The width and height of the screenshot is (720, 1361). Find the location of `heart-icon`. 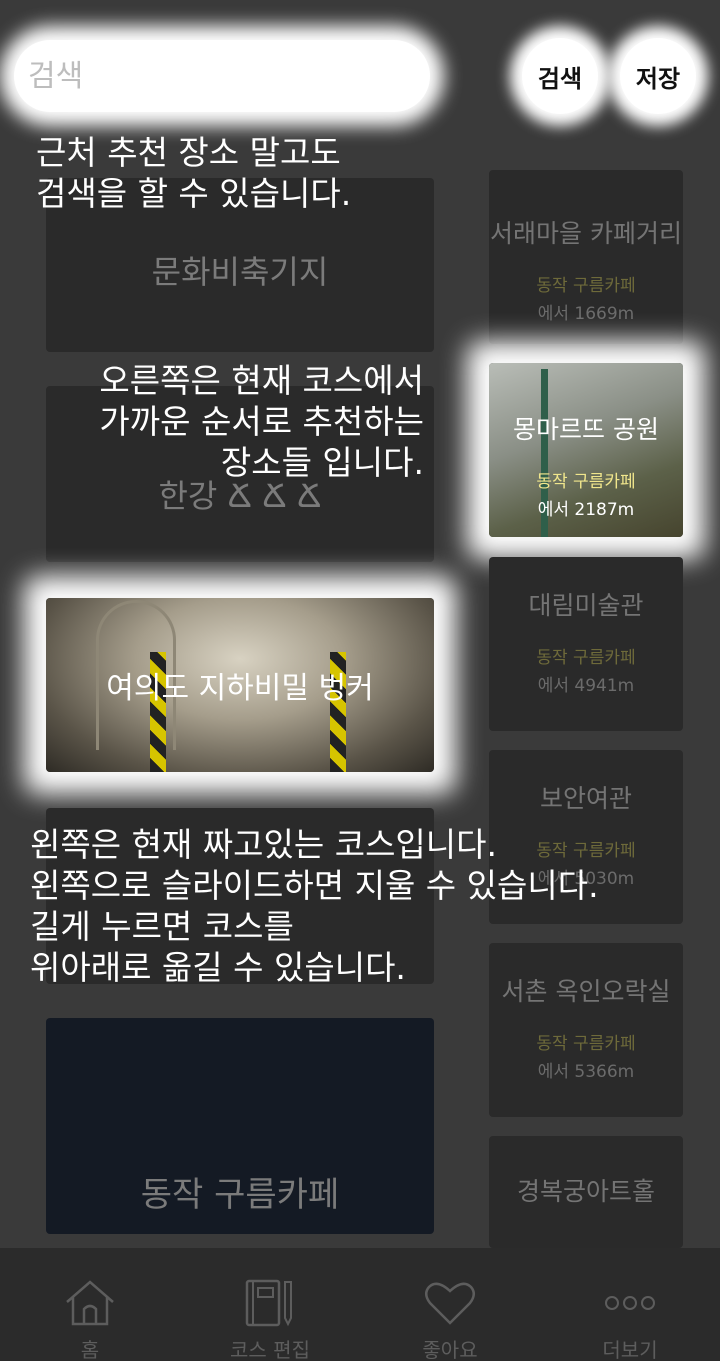

heart-icon is located at coordinates (450, 1303).